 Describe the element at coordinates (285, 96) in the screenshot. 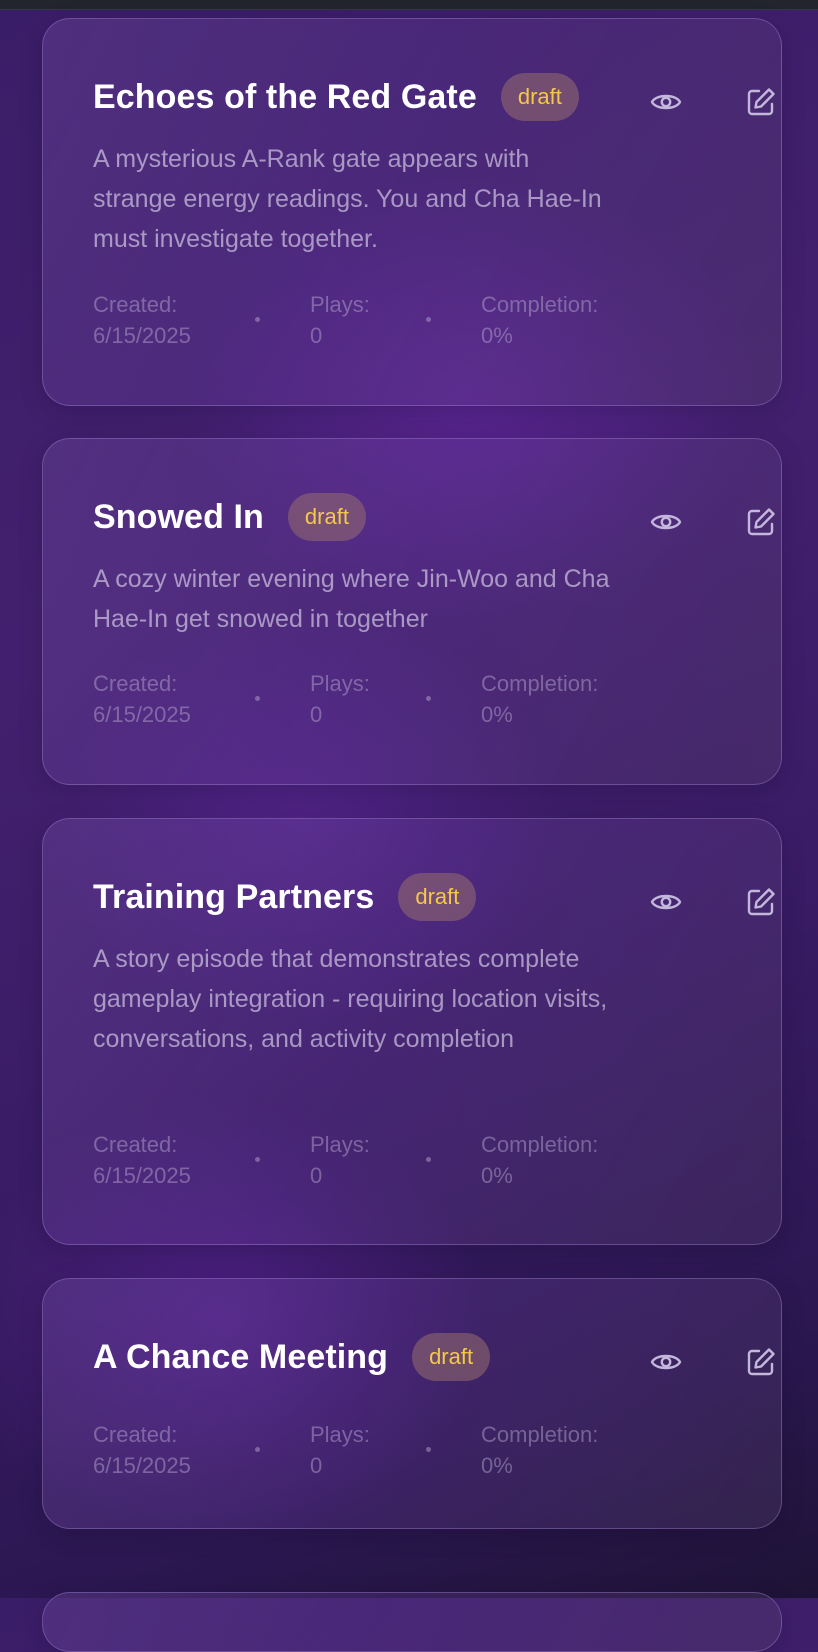

I see `episode-title: Echoes of the Red Gate` at that location.